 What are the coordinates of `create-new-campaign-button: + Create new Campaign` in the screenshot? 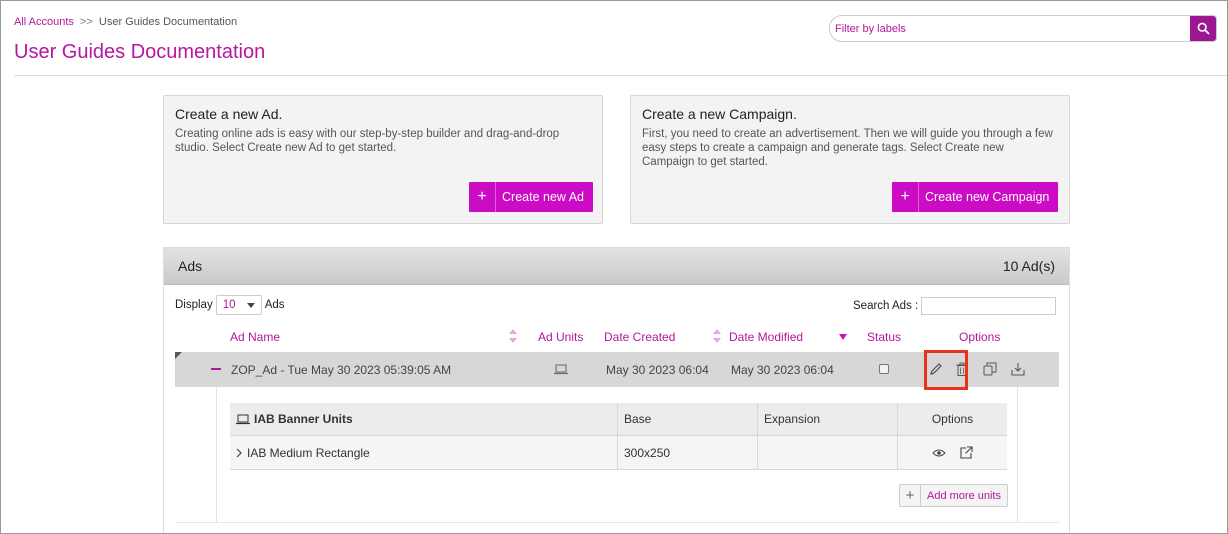 It's located at (975, 197).